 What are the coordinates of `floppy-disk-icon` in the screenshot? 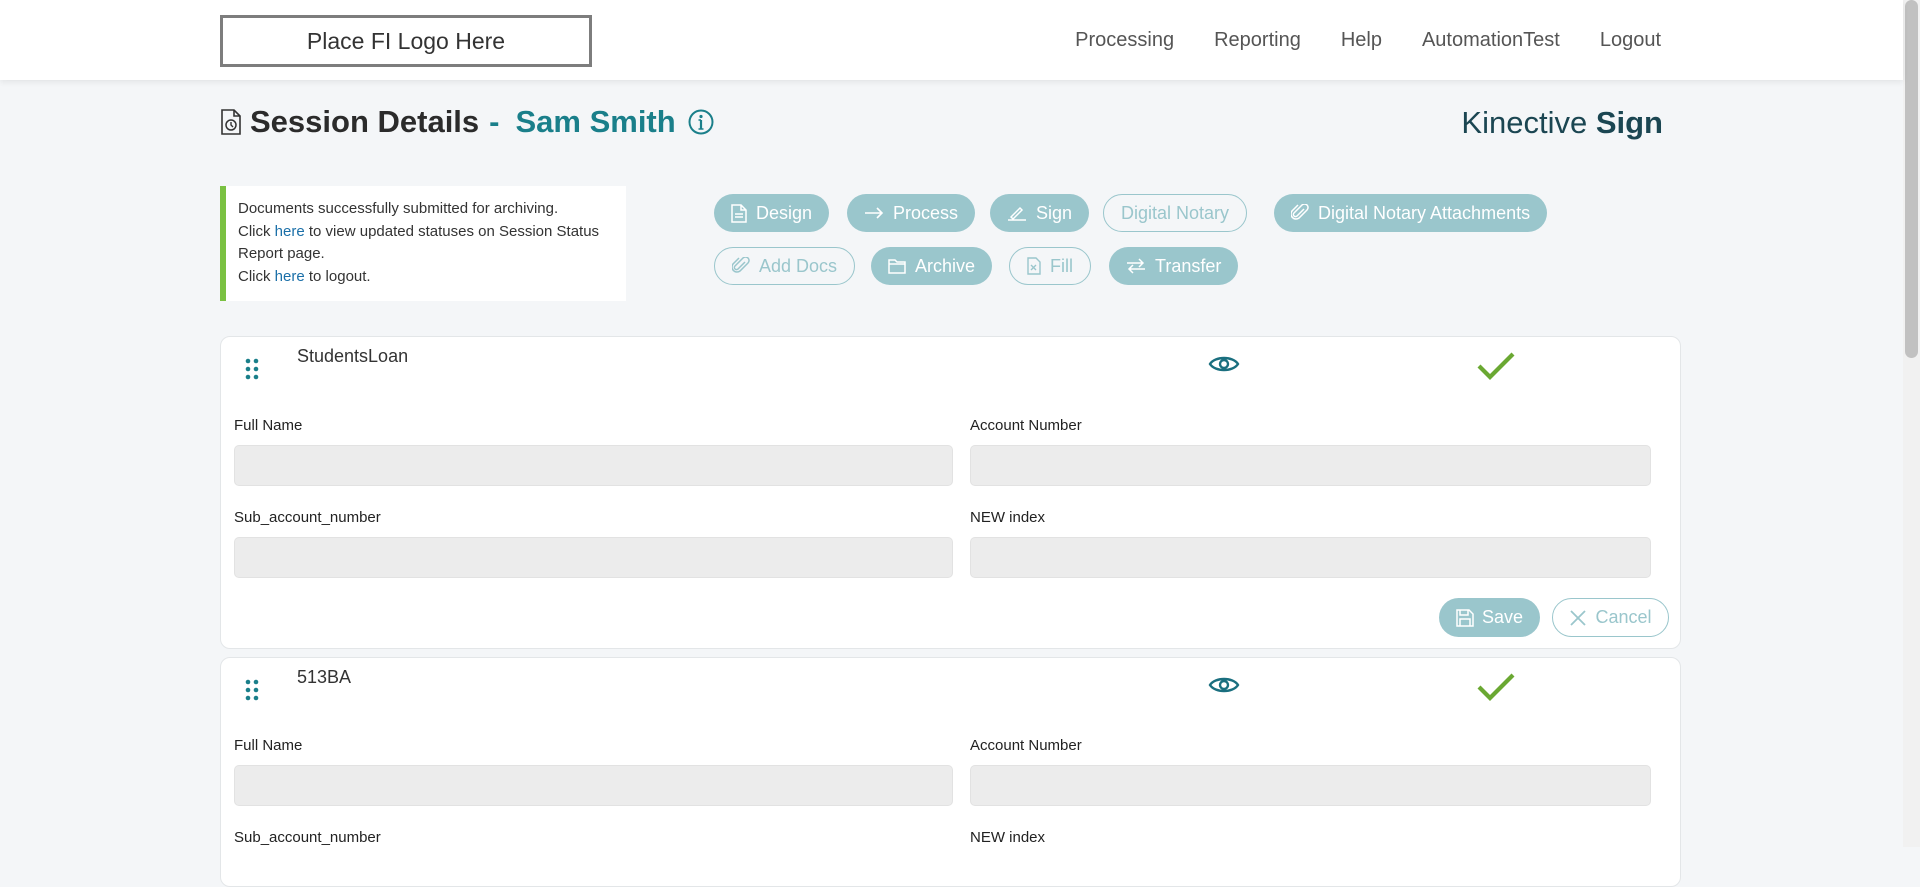 It's located at (1465, 617).